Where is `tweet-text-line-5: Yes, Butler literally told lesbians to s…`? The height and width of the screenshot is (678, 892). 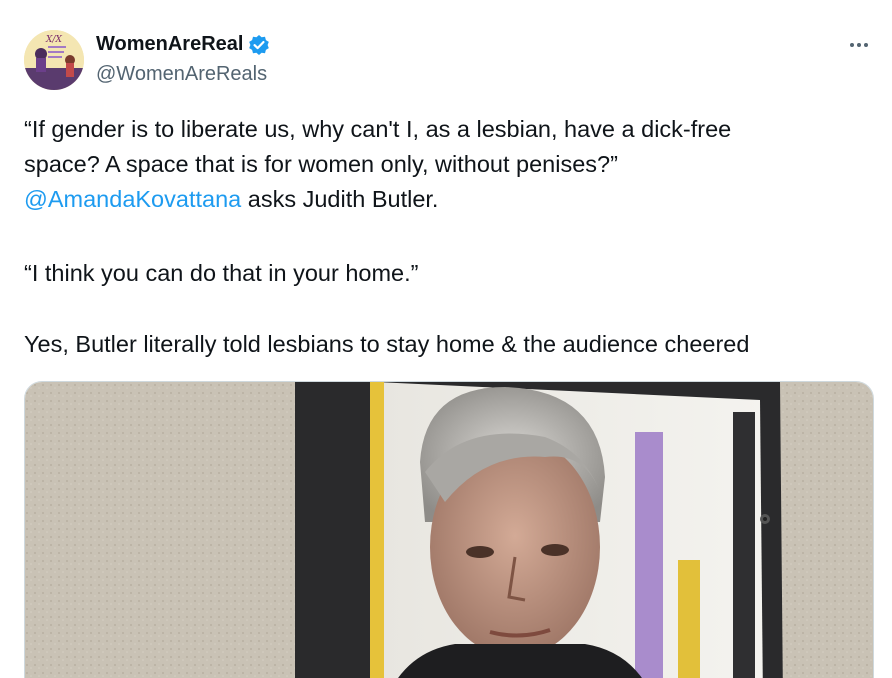
tweet-text-line-5: Yes, Butler literally told lesbians to s… is located at coordinates (387, 344).